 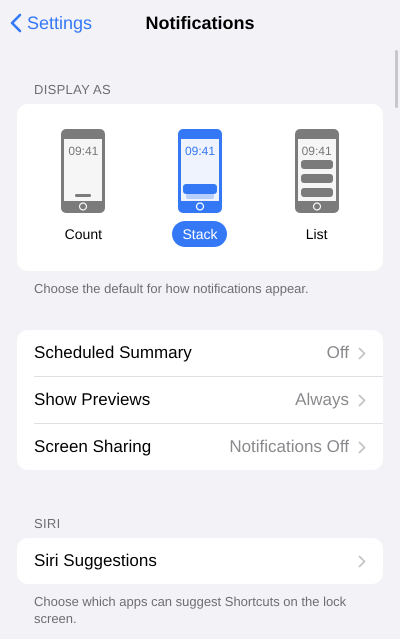 I want to click on section-footer: Choose which apps can suggest Shortcuts on the lock screen., so click(x=200, y=610).